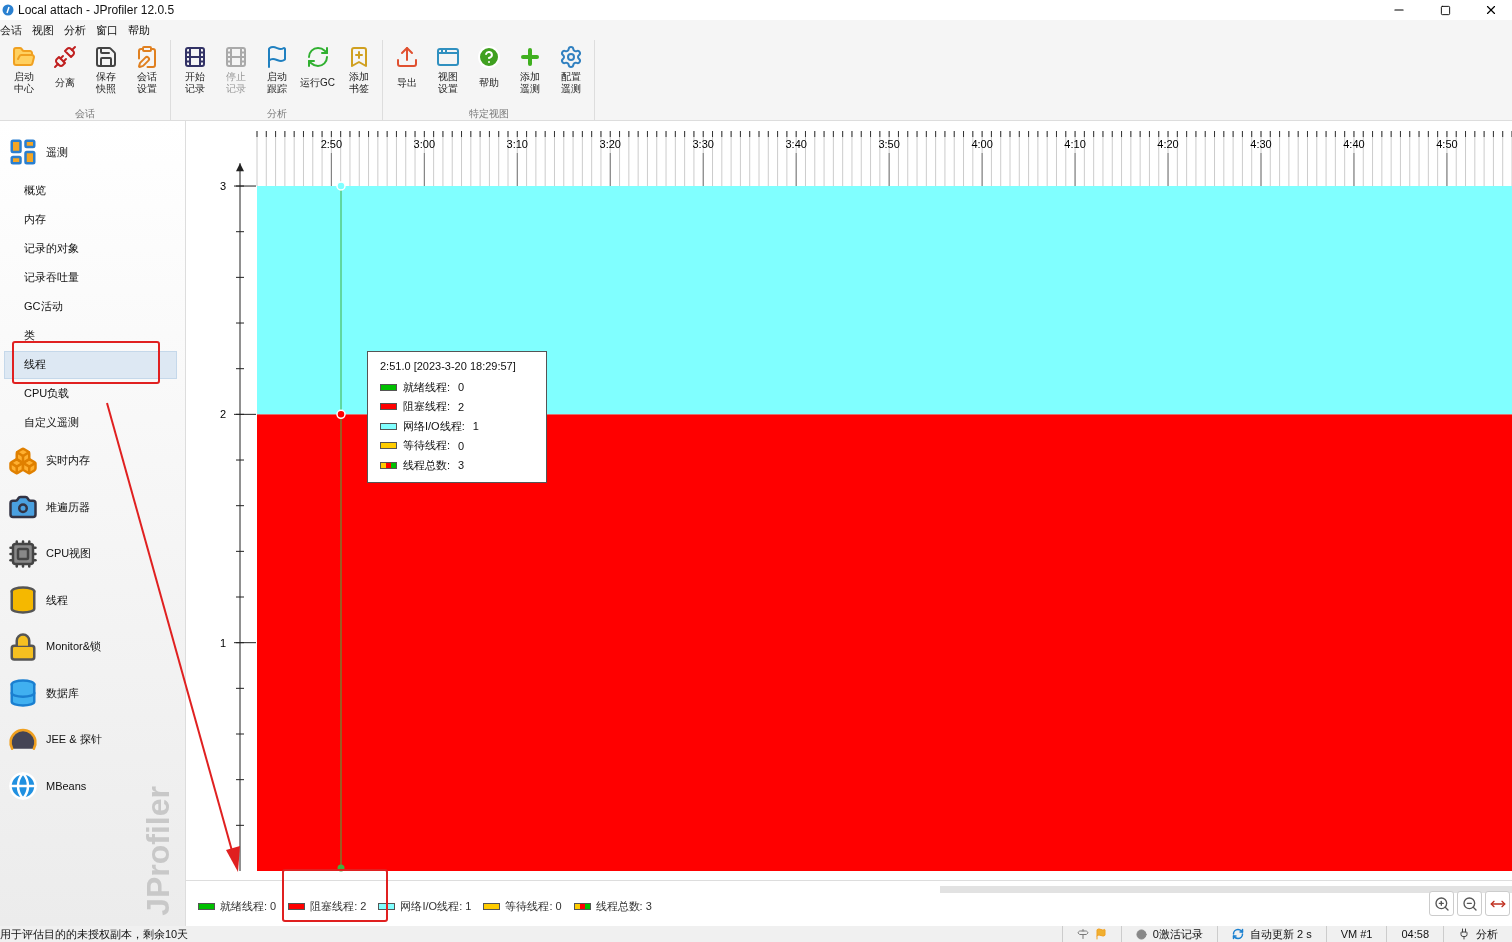  What do you see at coordinates (23, 57) in the screenshot?
I see `folder-icon` at bounding box center [23, 57].